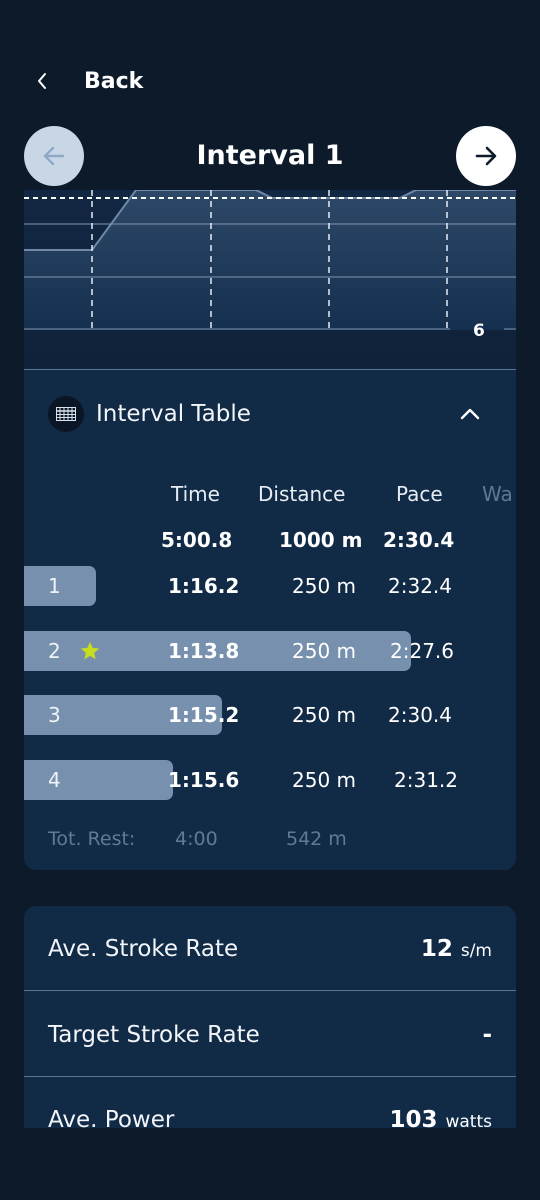 The width and height of the screenshot is (540, 1200). Describe the element at coordinates (54, 651) in the screenshot. I see `interval-row-number: 2` at that location.